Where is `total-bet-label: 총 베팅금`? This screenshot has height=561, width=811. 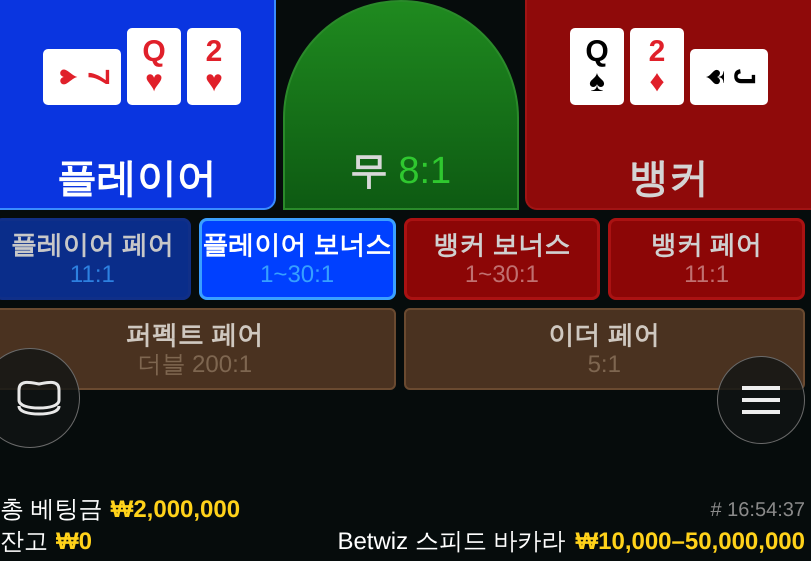 total-bet-label: 총 베팅금 is located at coordinates (51, 510).